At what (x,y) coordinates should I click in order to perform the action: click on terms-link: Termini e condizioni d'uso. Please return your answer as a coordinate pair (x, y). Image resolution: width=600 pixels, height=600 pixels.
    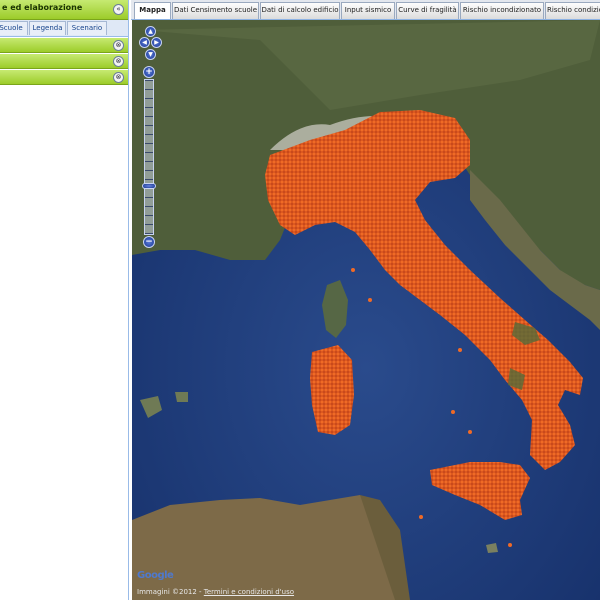
    Looking at the image, I should click on (249, 592).